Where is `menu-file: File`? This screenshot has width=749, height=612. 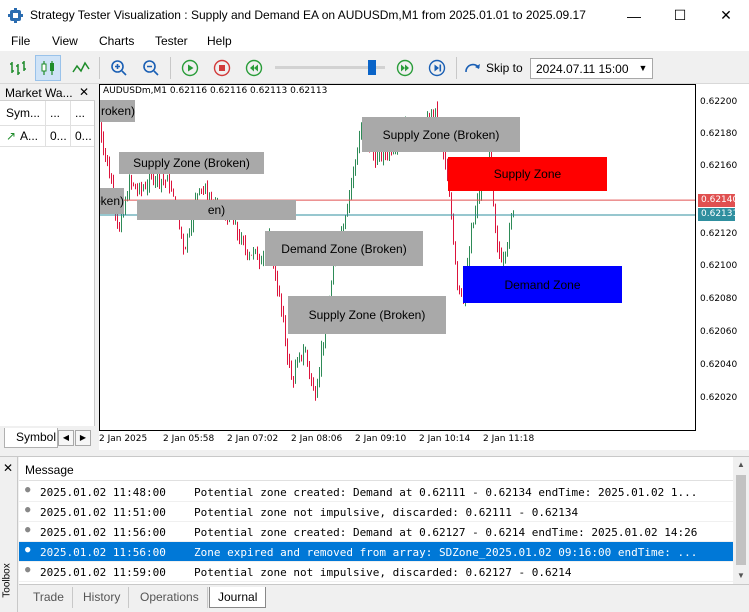 menu-file: File is located at coordinates (20, 41).